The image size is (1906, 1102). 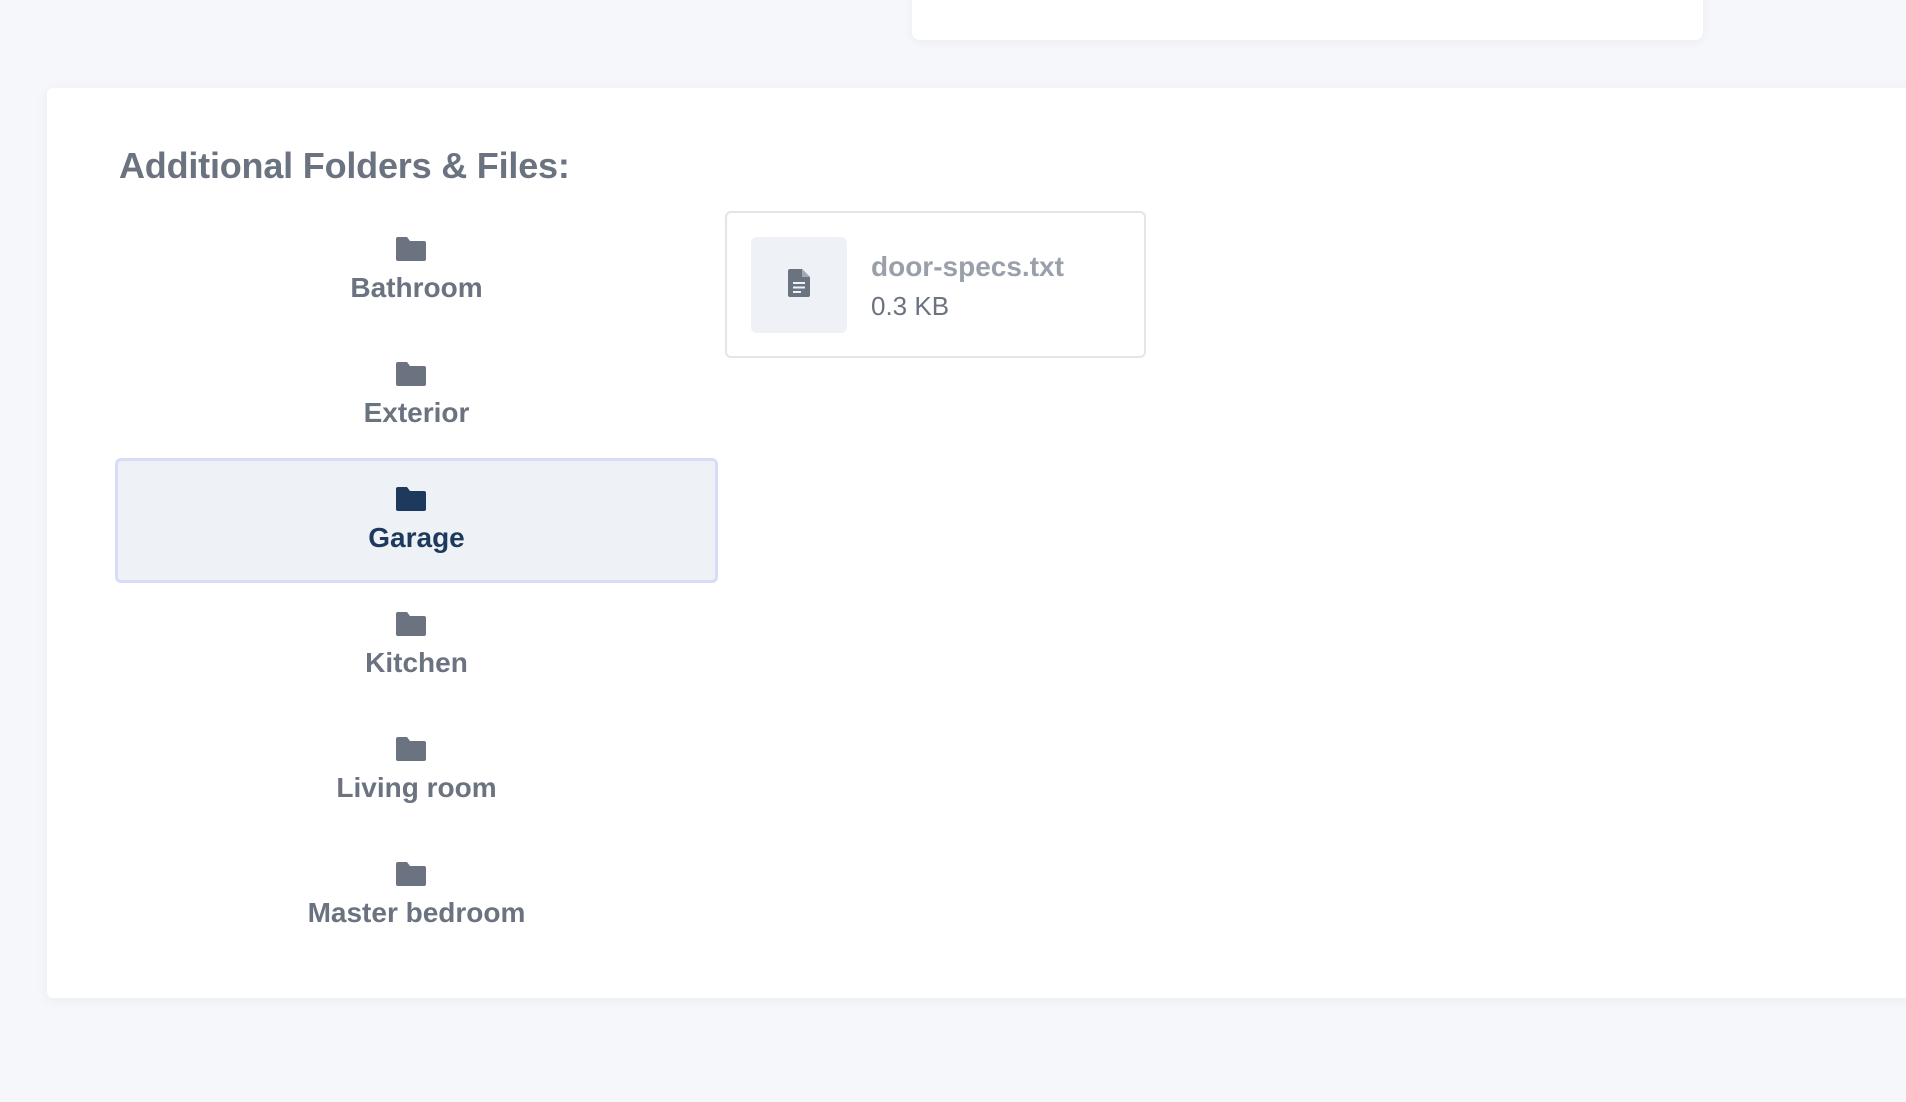 I want to click on folder-item-living-room: Living room, so click(x=416, y=770).